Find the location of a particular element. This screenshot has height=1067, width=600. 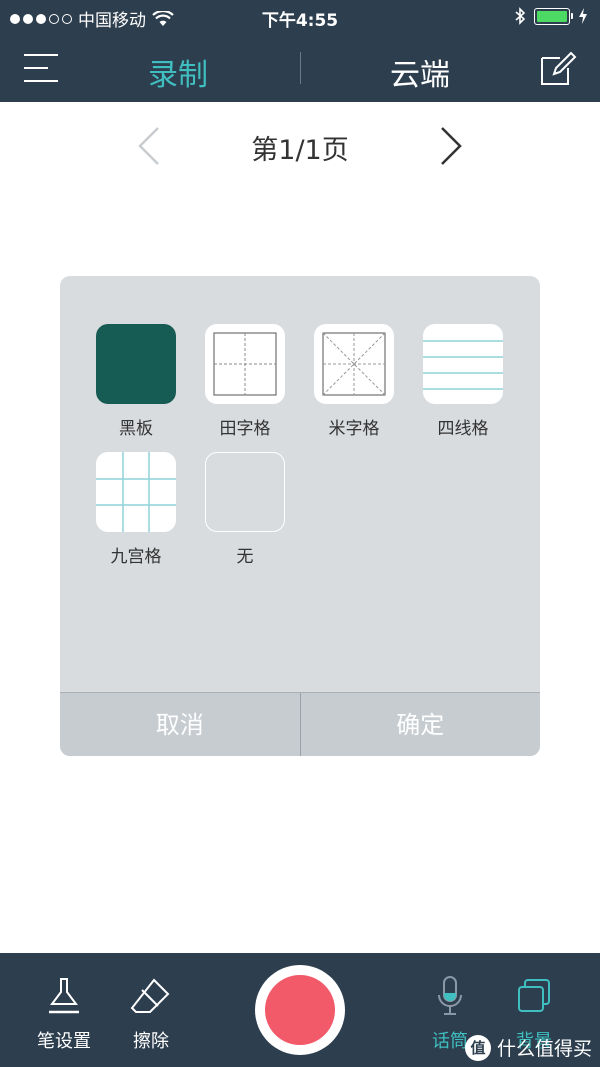

pen-icon is located at coordinates (64, 996).